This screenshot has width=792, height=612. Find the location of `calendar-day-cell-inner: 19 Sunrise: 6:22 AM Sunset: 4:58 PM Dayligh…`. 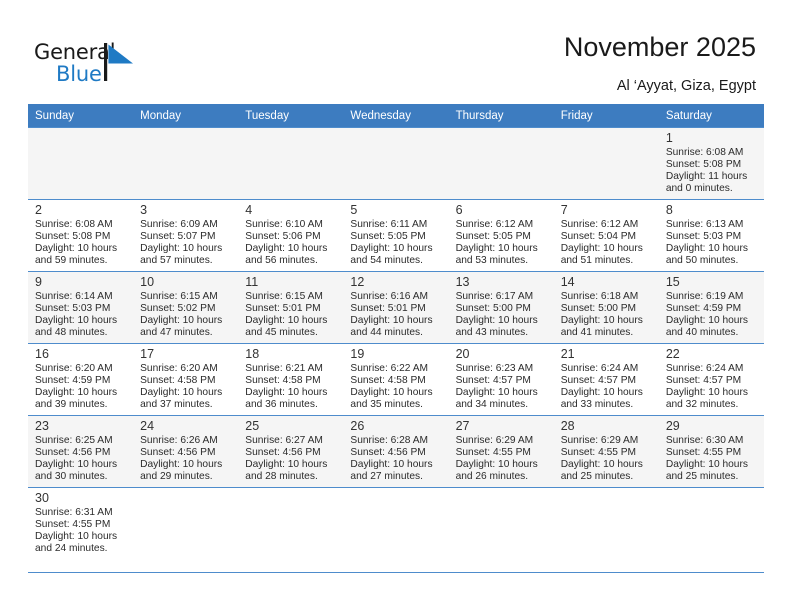

calendar-day-cell-inner: 19 Sunrise: 6:22 AM Sunset: 4:58 PM Dayligh… is located at coordinates (396, 379).